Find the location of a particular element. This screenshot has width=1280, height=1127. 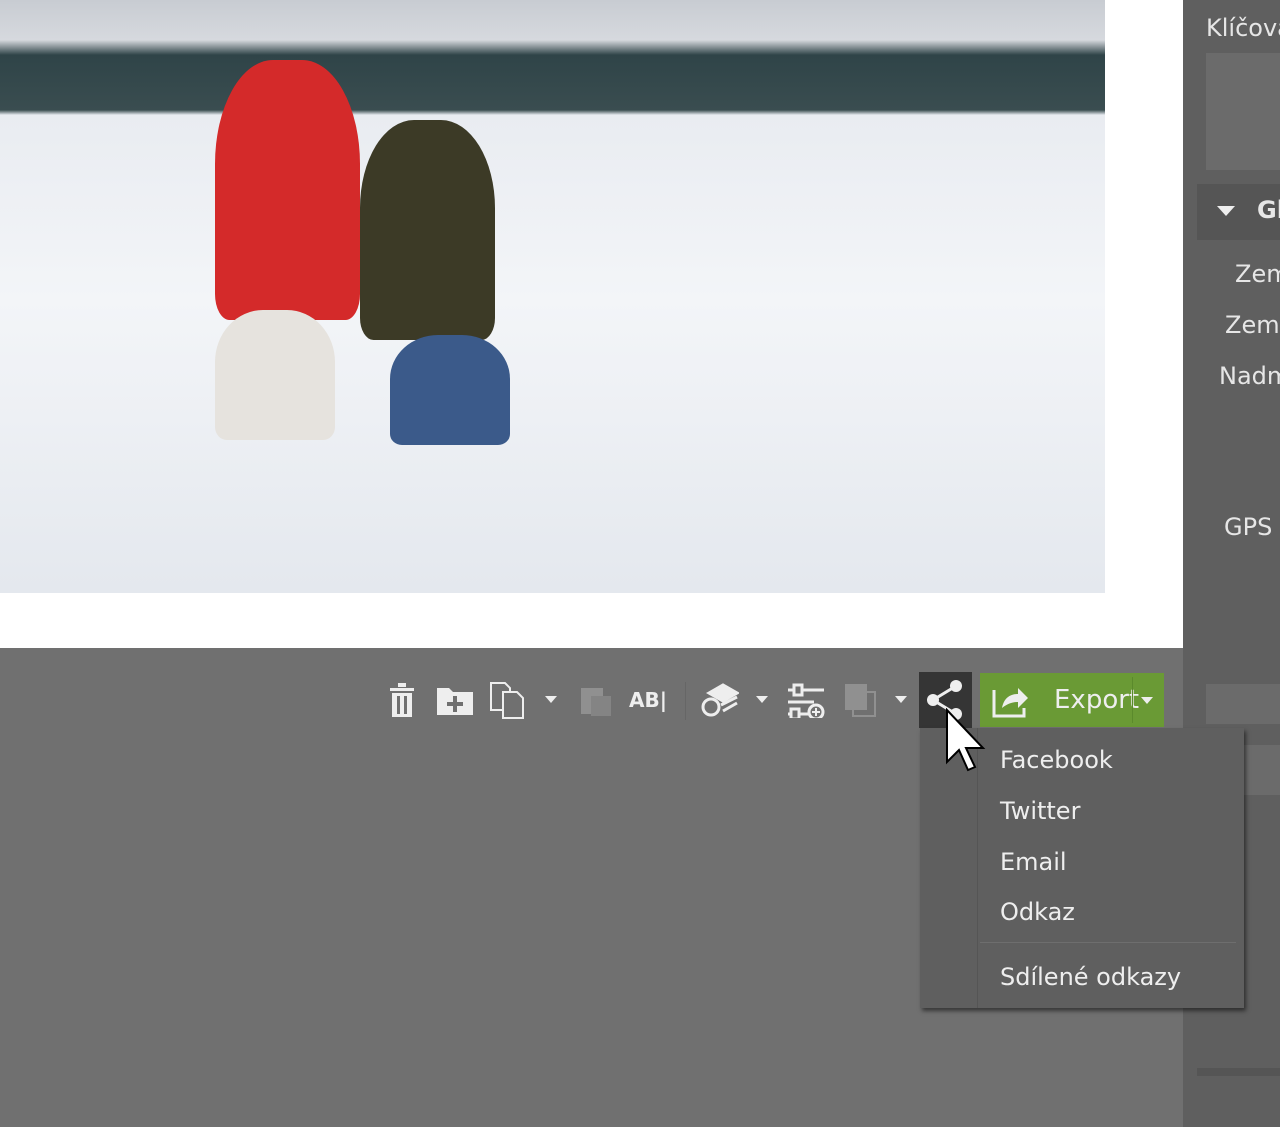

field-label: Zem is located at coordinates (1257, 274).